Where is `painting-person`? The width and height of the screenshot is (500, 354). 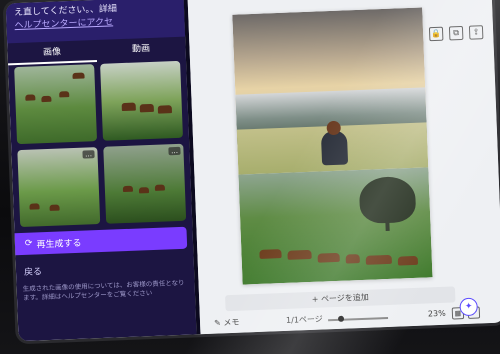
painting-person is located at coordinates (334, 143).